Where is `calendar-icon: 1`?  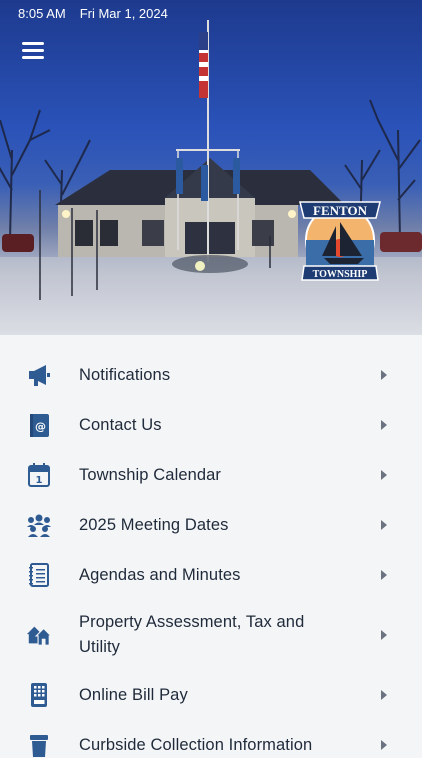 calendar-icon: 1 is located at coordinates (39, 475).